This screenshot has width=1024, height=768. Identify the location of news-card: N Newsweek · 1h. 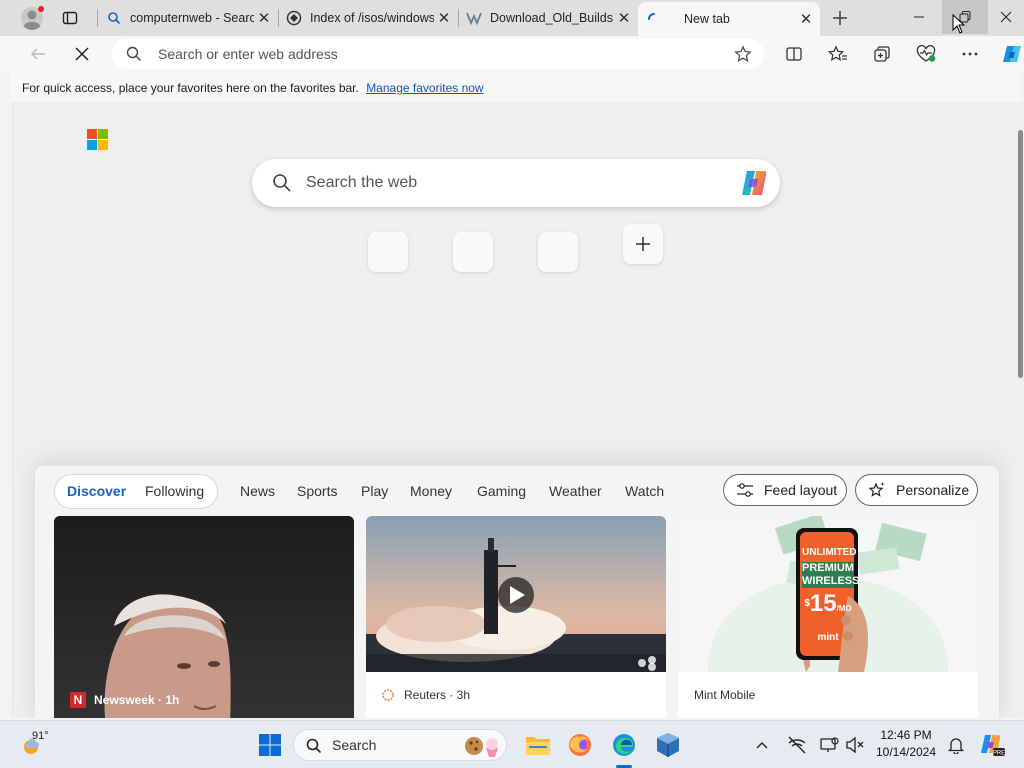
(204, 617).